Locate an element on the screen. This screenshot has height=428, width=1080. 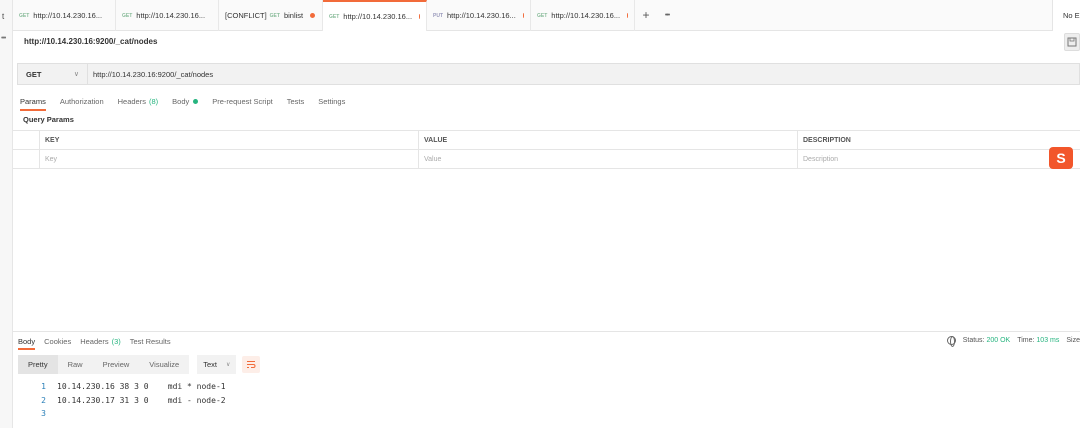
table-row: Key Value Description is located at coordinates (546, 159).